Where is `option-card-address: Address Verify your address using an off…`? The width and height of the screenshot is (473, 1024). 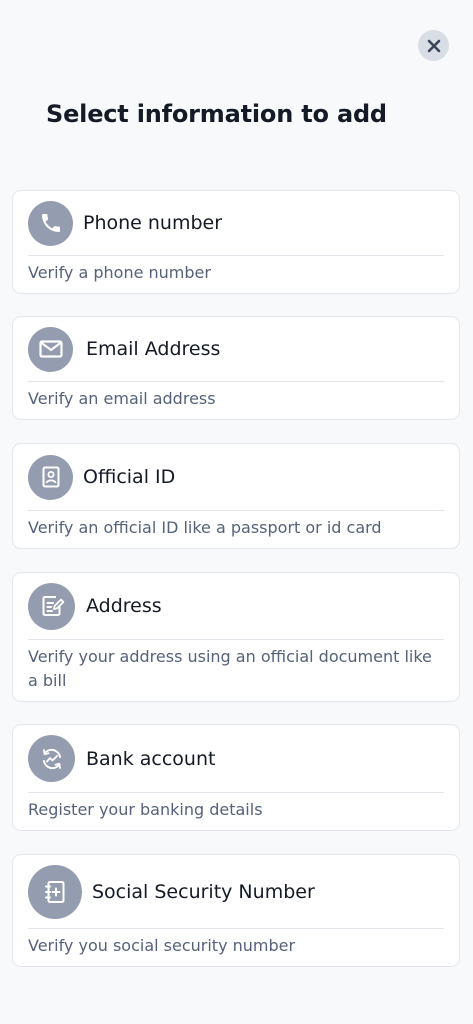 option-card-address: Address Verify your address using an off… is located at coordinates (236, 637).